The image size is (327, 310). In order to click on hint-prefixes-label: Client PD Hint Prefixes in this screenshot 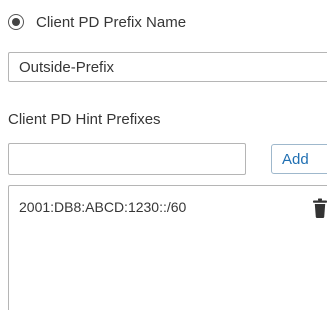, I will do `click(84, 119)`.